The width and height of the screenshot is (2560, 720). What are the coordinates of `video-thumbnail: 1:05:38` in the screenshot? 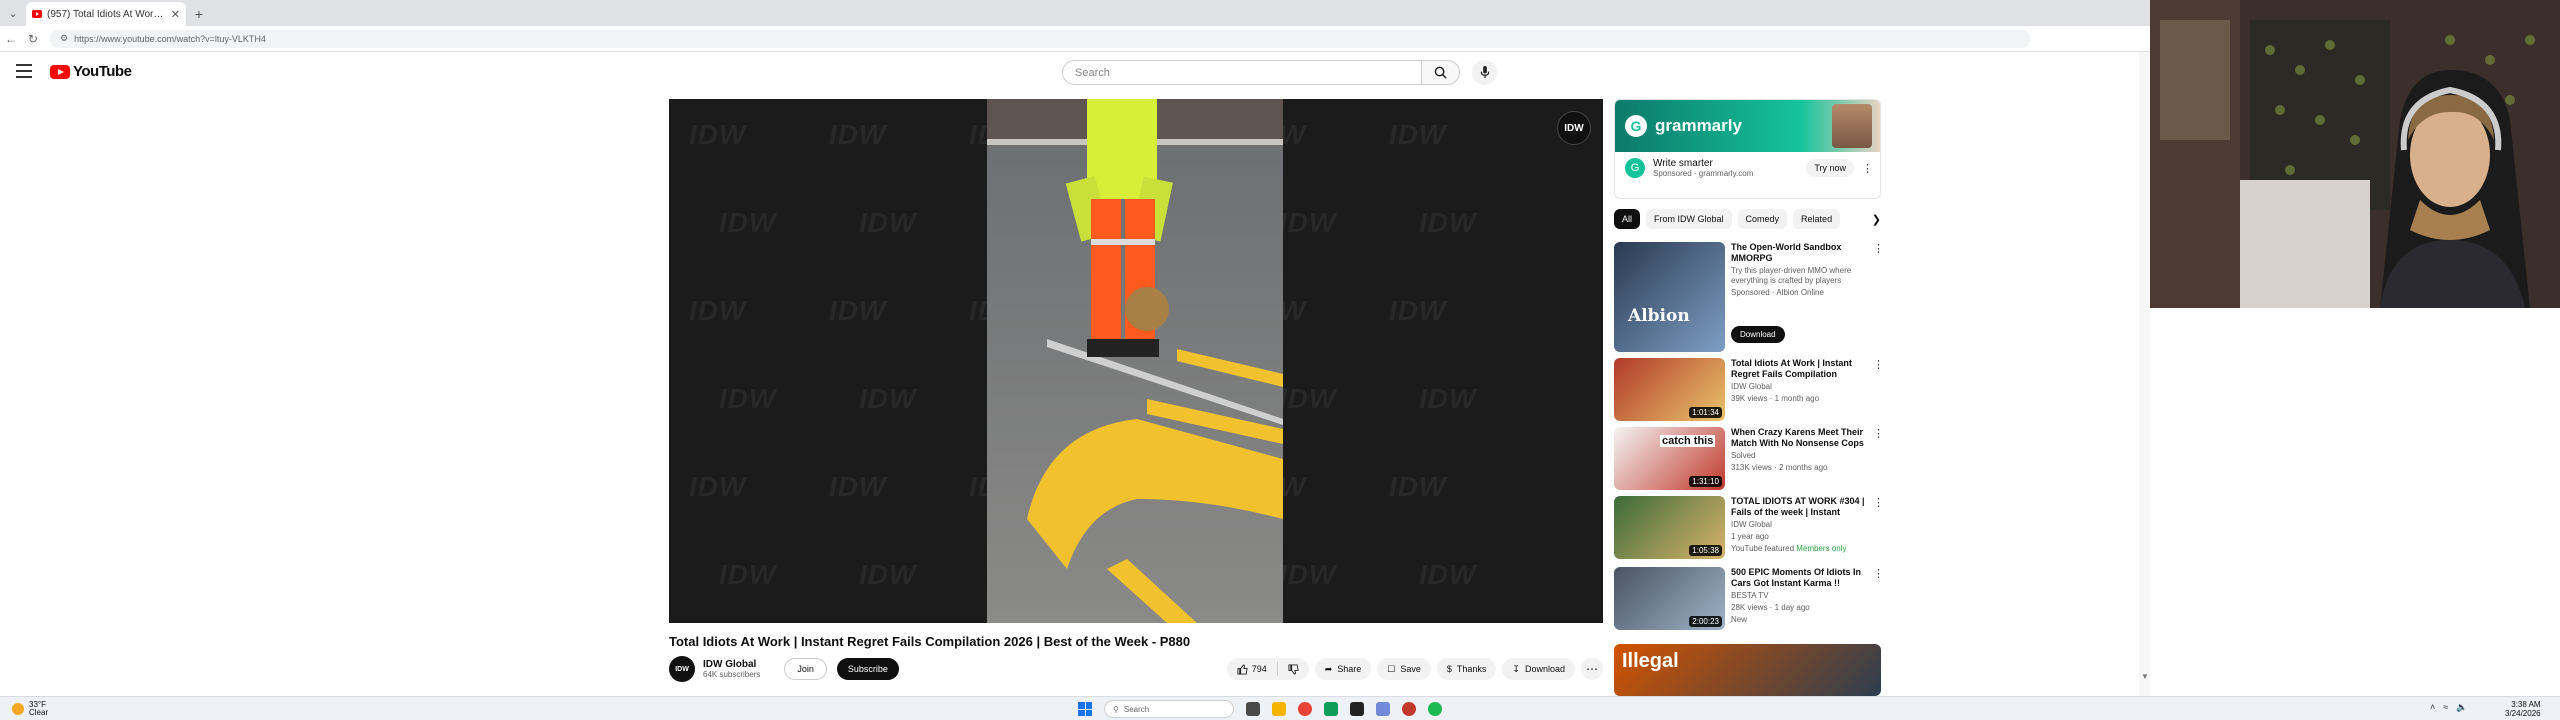 It's located at (1669, 527).